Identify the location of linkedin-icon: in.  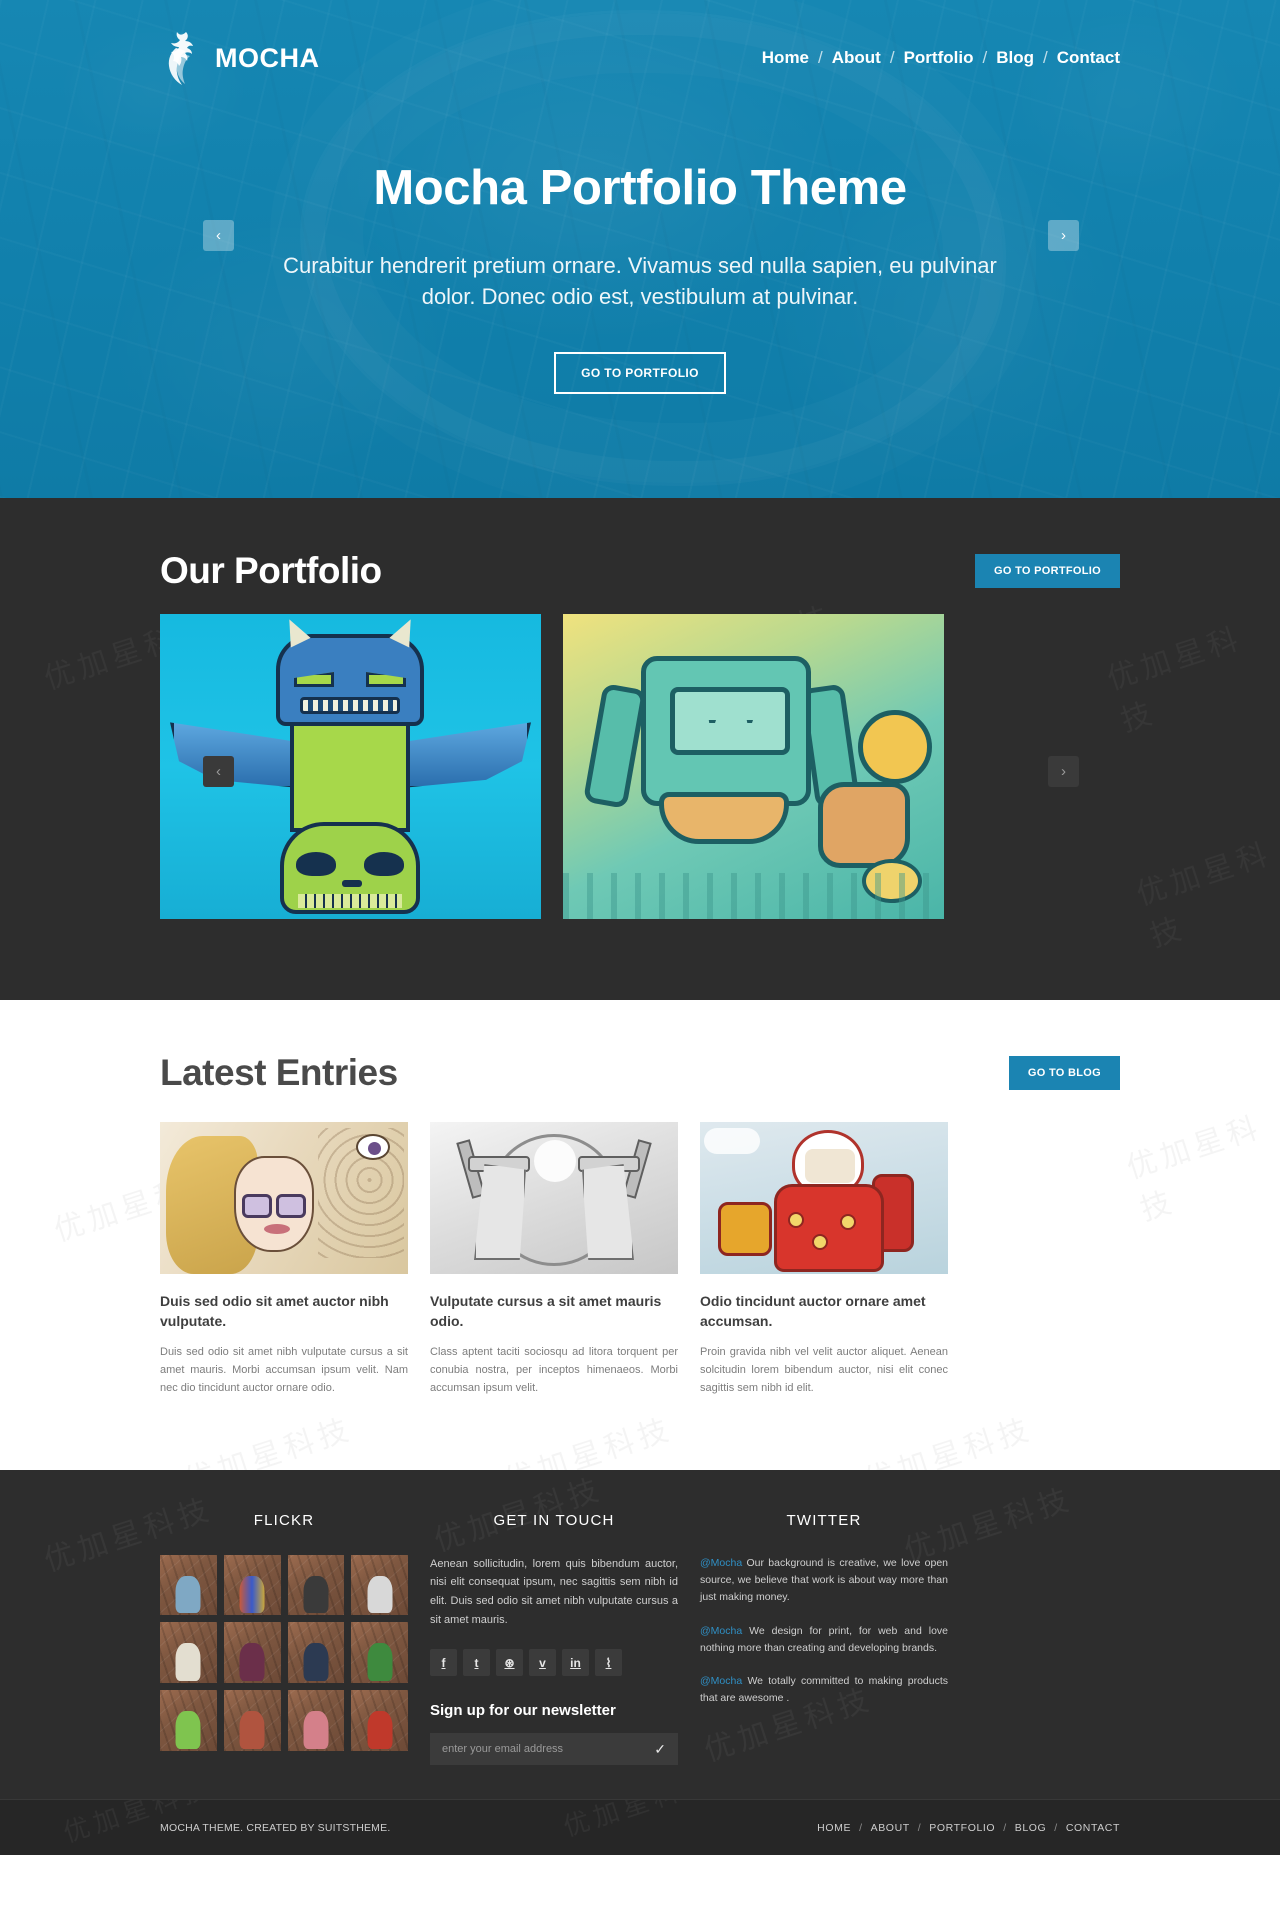
(575, 1663).